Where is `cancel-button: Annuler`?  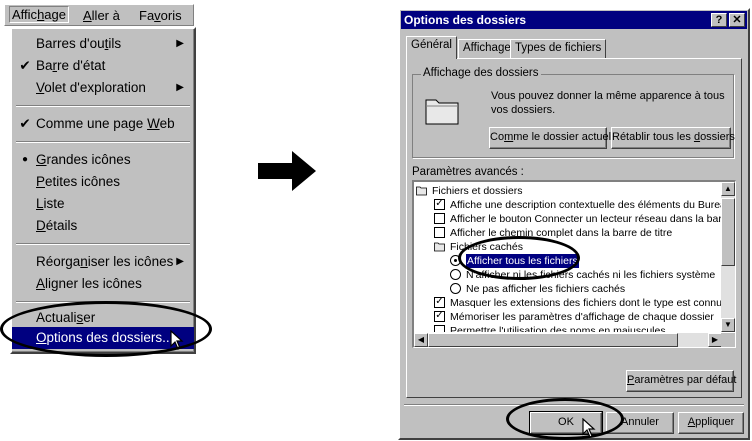 cancel-button: Annuler is located at coordinates (640, 423).